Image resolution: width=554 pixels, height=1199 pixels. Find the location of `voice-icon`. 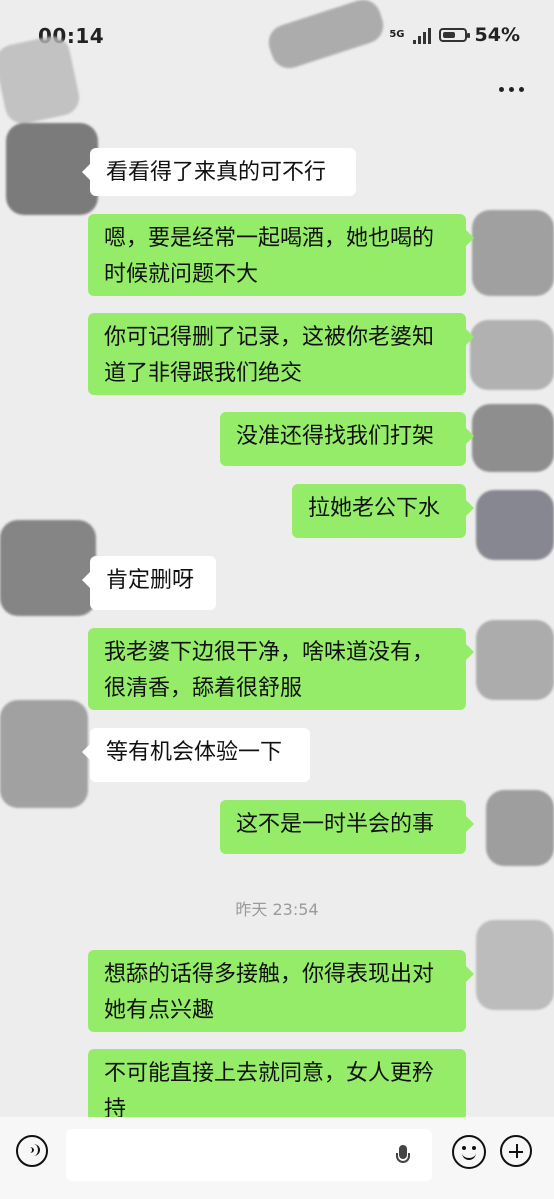

voice-icon is located at coordinates (32, 1151).